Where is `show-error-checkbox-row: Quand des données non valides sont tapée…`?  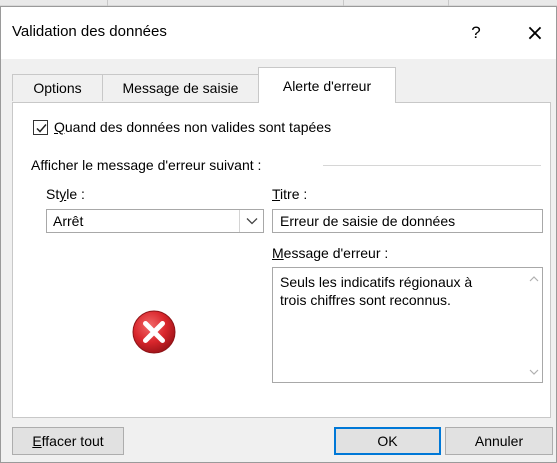
show-error-checkbox-row: Quand des données non valides sont tapée… is located at coordinates (182, 127).